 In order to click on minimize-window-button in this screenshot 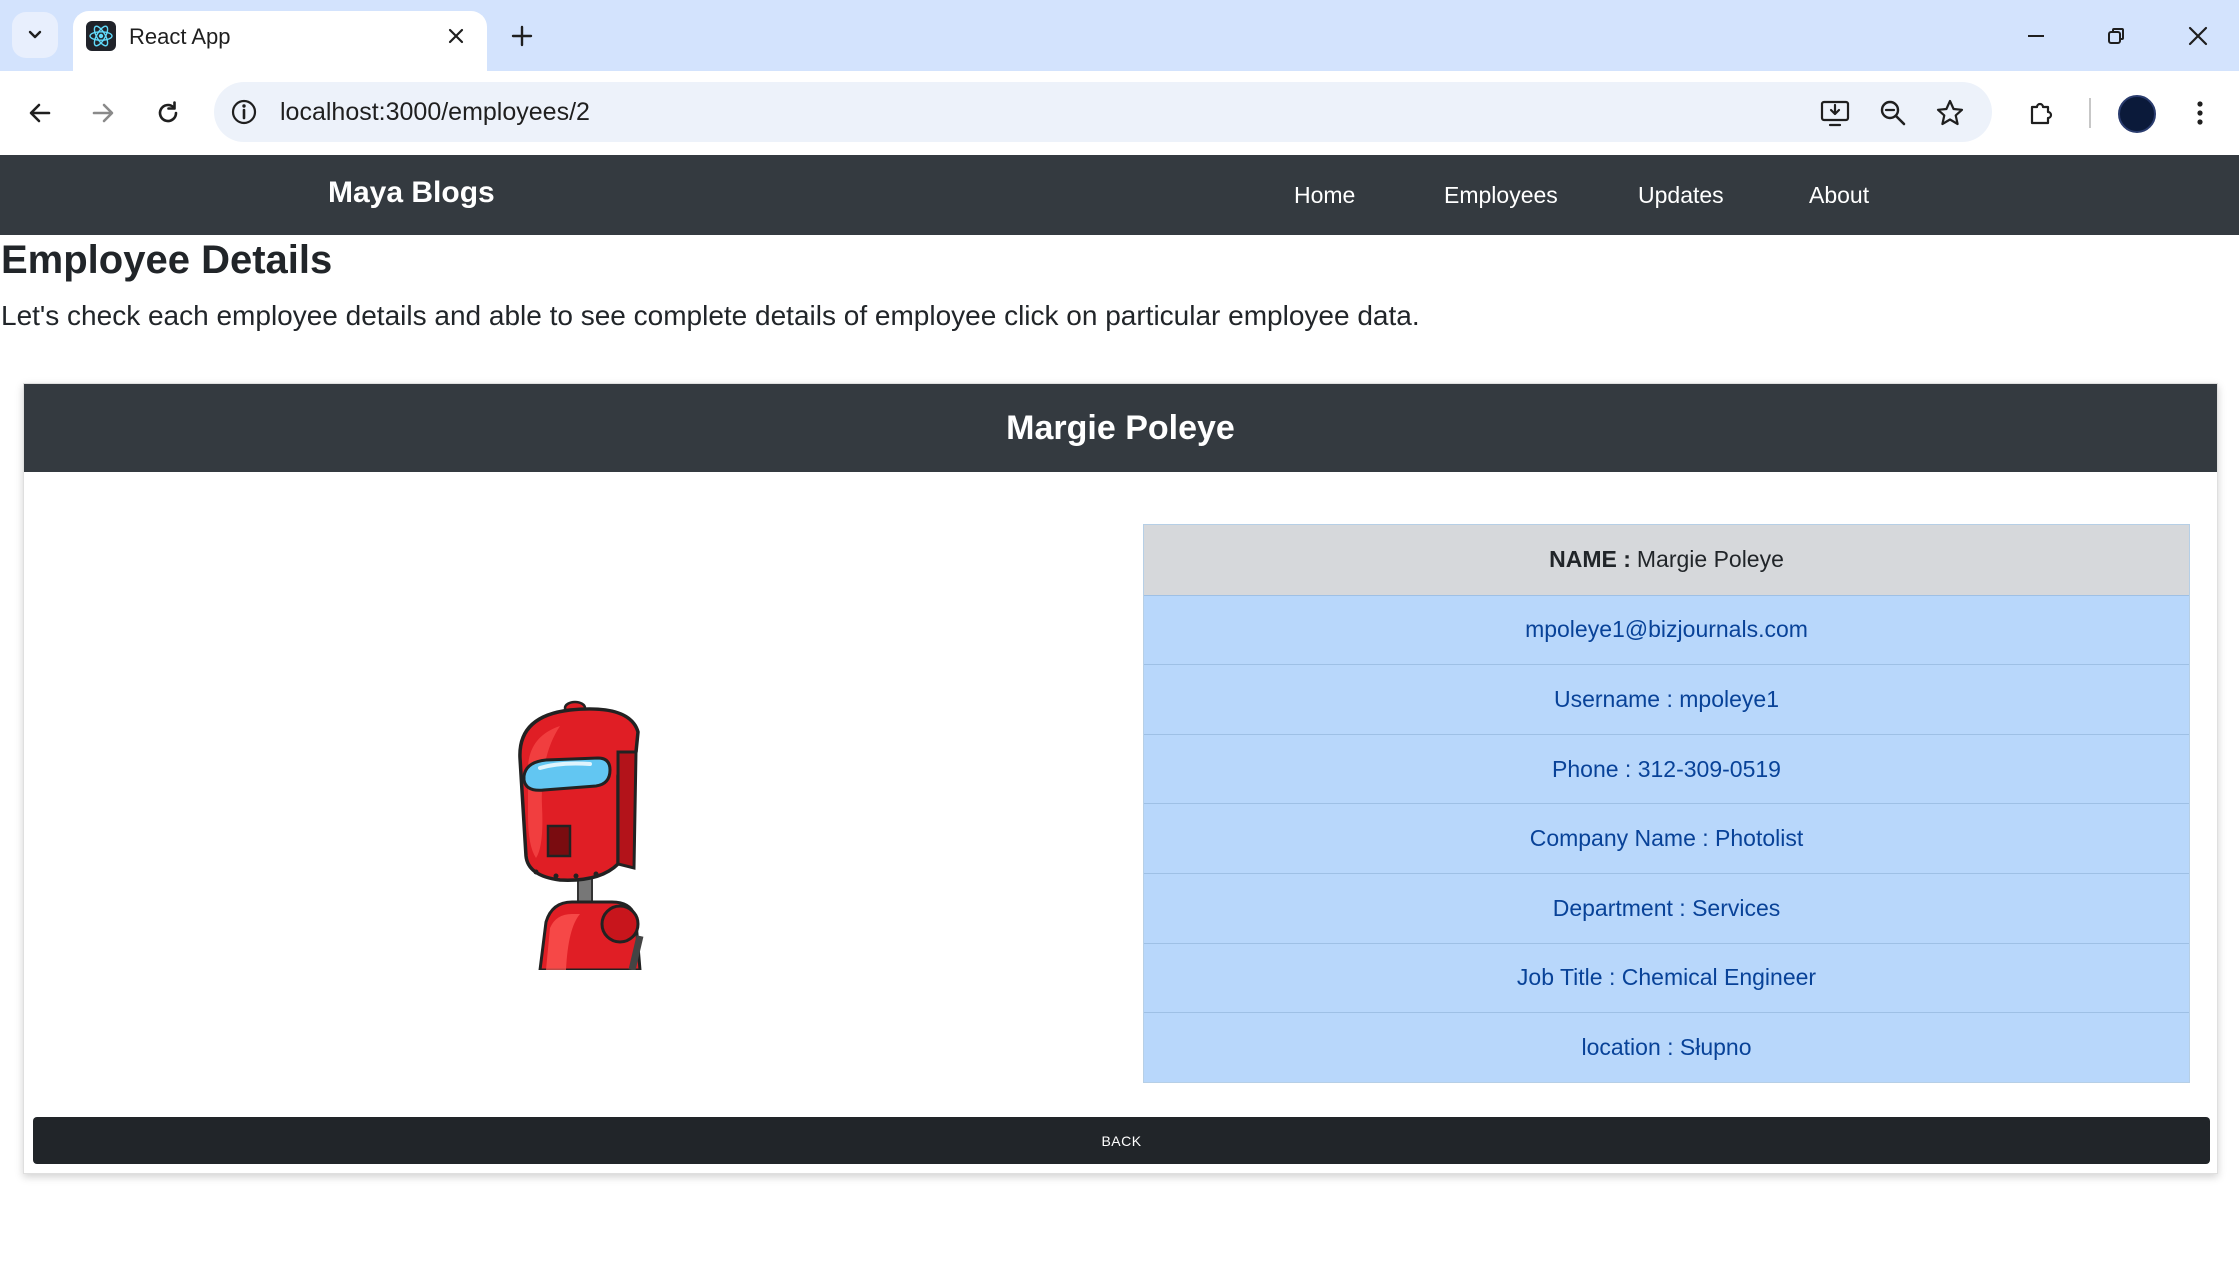, I will do `click(2036, 36)`.